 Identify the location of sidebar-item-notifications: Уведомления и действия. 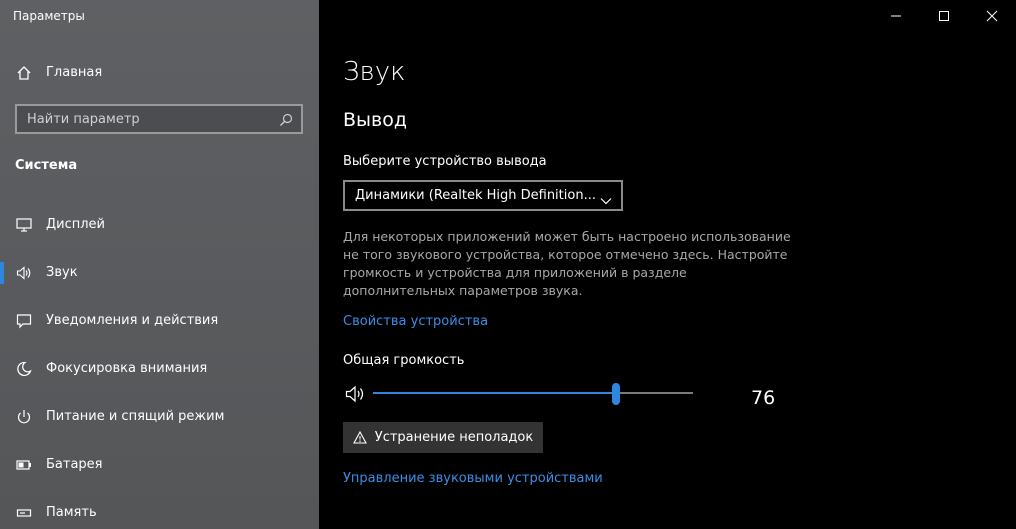
(159, 321).